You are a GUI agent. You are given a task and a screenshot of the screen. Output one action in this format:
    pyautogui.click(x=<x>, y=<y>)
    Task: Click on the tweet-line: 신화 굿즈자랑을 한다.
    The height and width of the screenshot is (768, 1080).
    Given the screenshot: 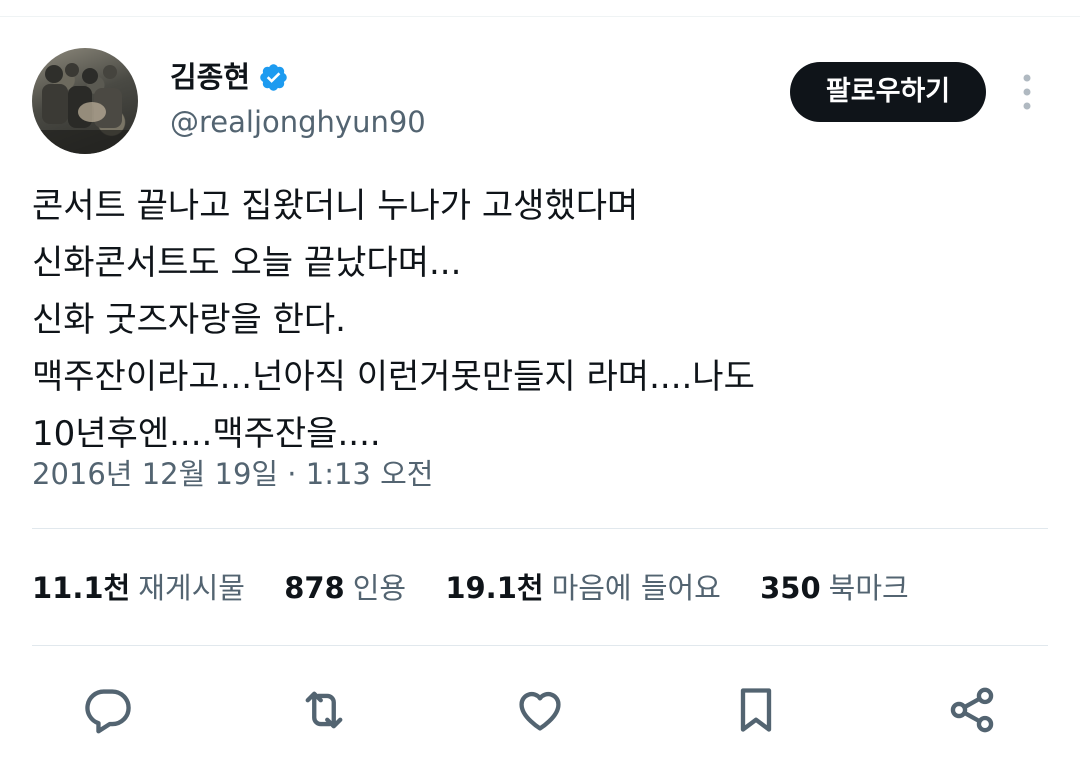 What is the action you would take?
    pyautogui.click(x=189, y=320)
    